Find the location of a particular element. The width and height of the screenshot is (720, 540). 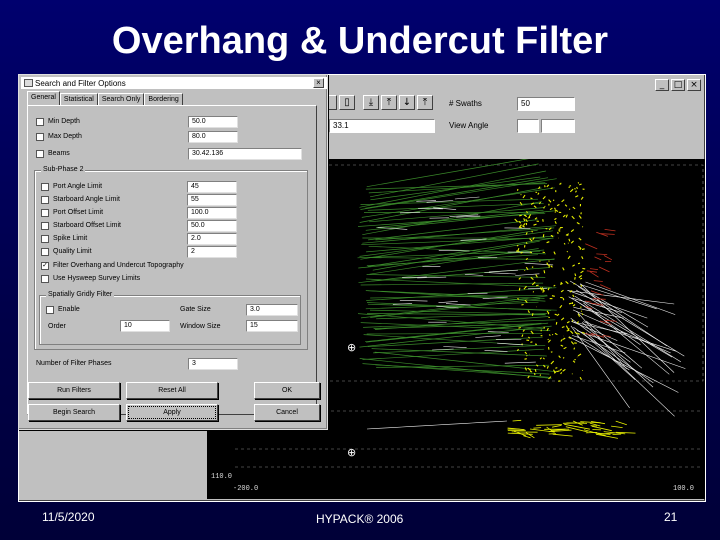

view-angle-input is located at coordinates (528, 126).